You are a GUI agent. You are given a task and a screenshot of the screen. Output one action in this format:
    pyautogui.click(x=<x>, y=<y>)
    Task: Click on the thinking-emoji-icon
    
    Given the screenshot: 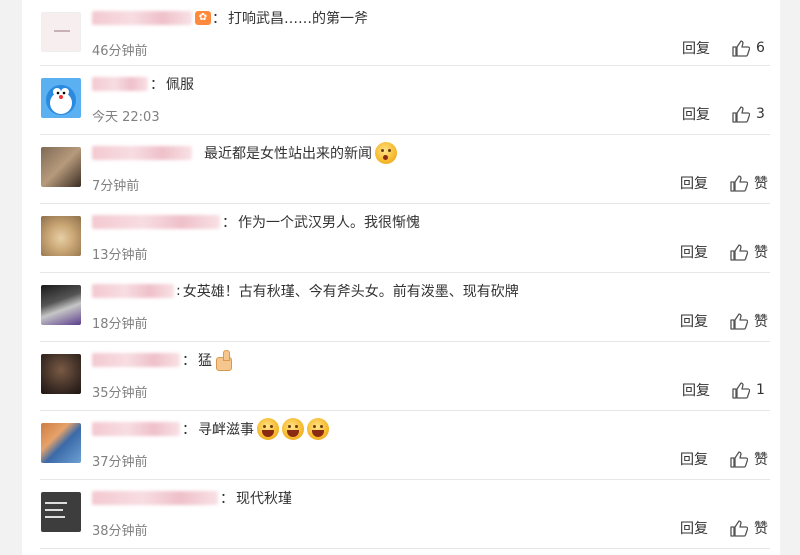 What is the action you would take?
    pyautogui.click(x=386, y=153)
    